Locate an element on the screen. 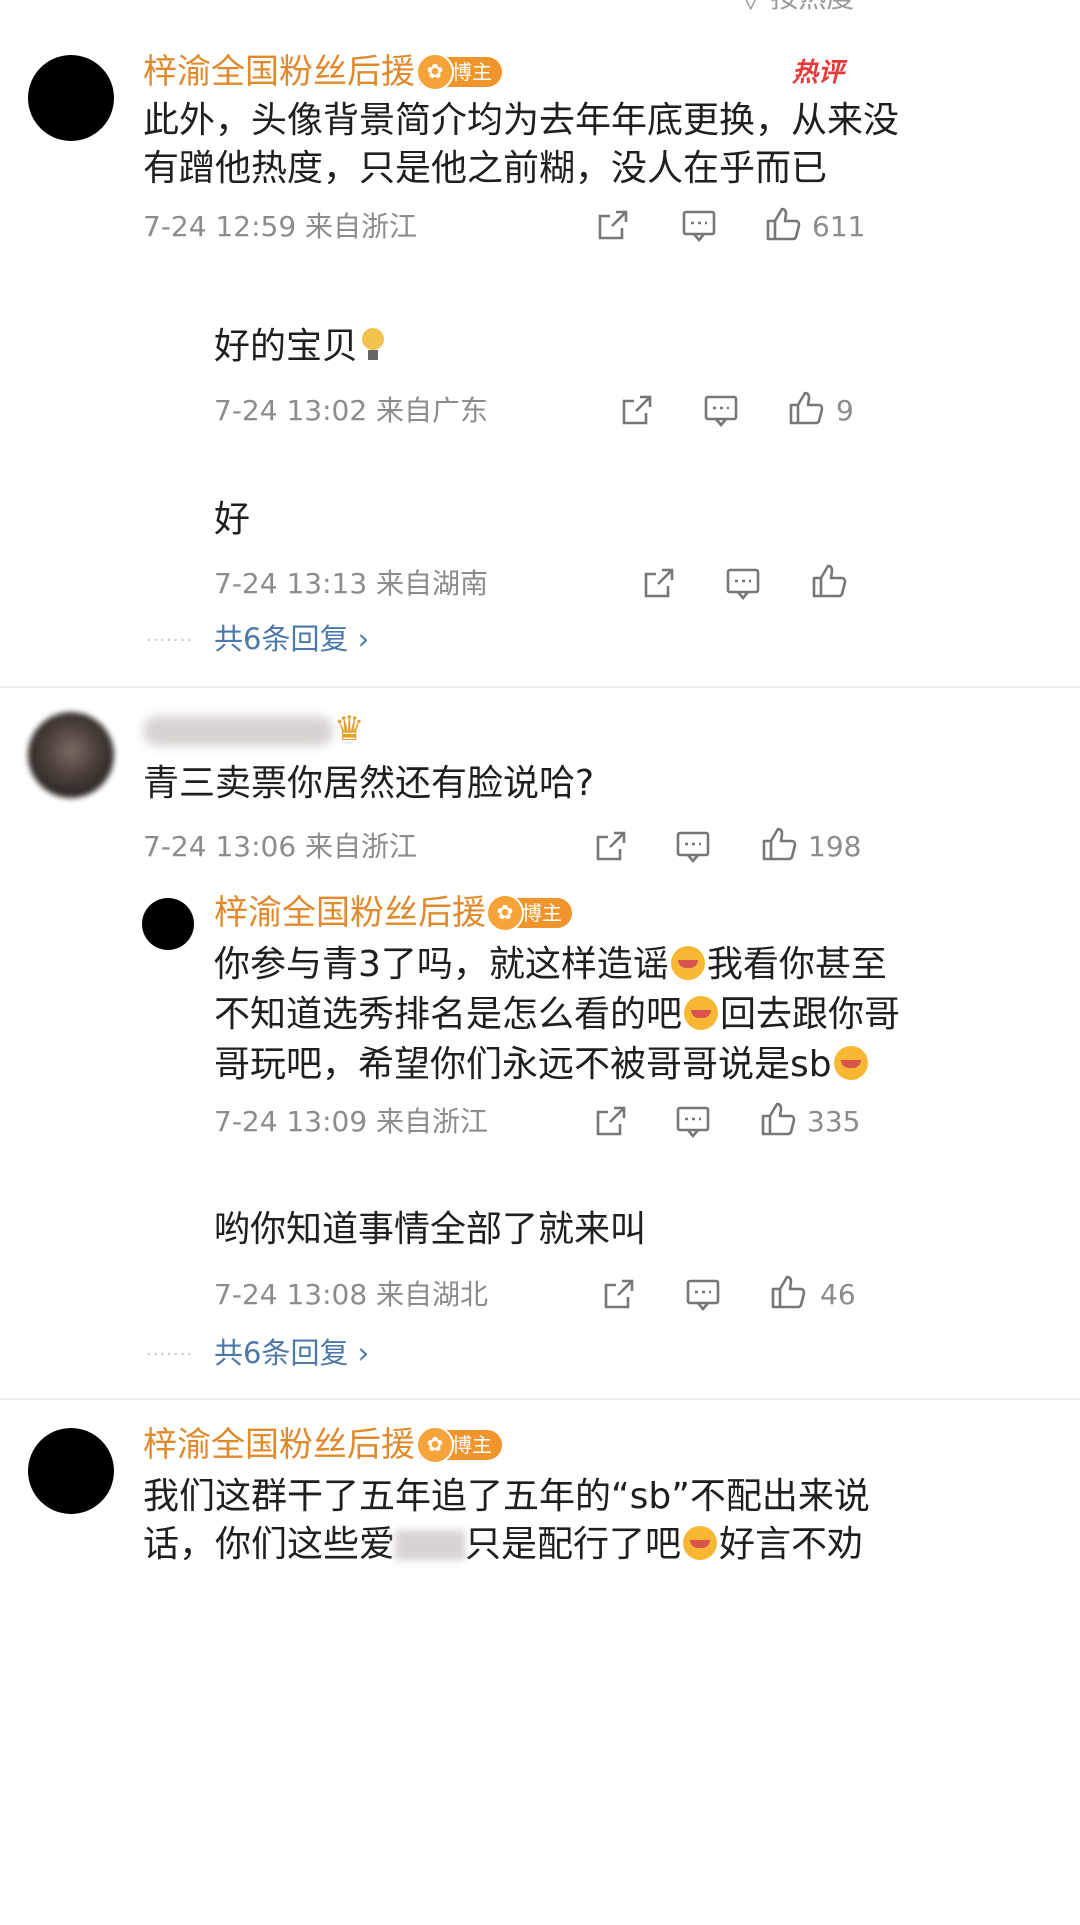 The image size is (1080, 1925). reply-meta: 7-24 13:02 来自广东 is located at coordinates (351, 410).